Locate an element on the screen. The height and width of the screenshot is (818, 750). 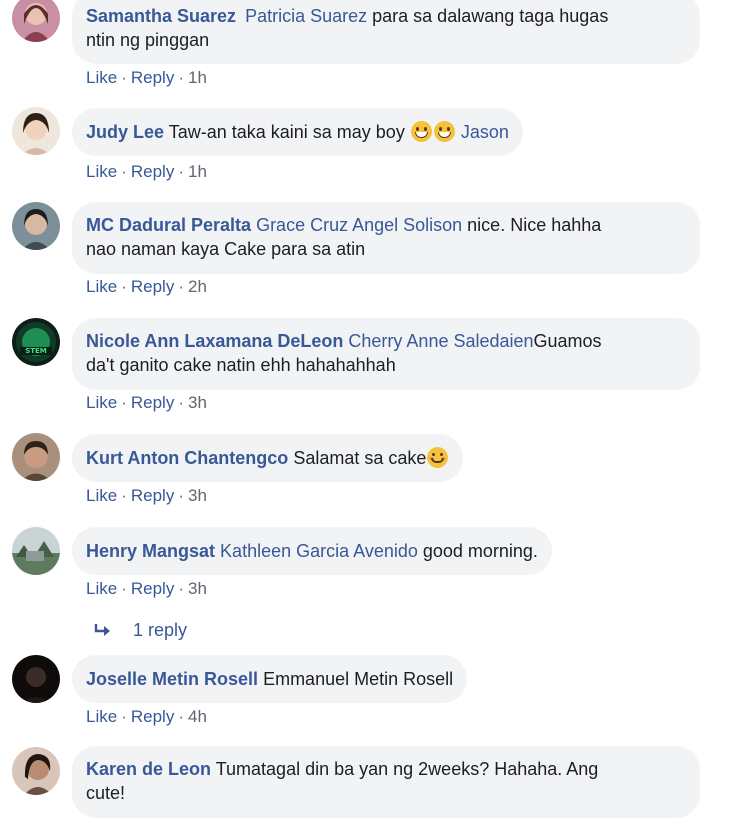
reply-count: 1 reply is located at coordinates (160, 630).